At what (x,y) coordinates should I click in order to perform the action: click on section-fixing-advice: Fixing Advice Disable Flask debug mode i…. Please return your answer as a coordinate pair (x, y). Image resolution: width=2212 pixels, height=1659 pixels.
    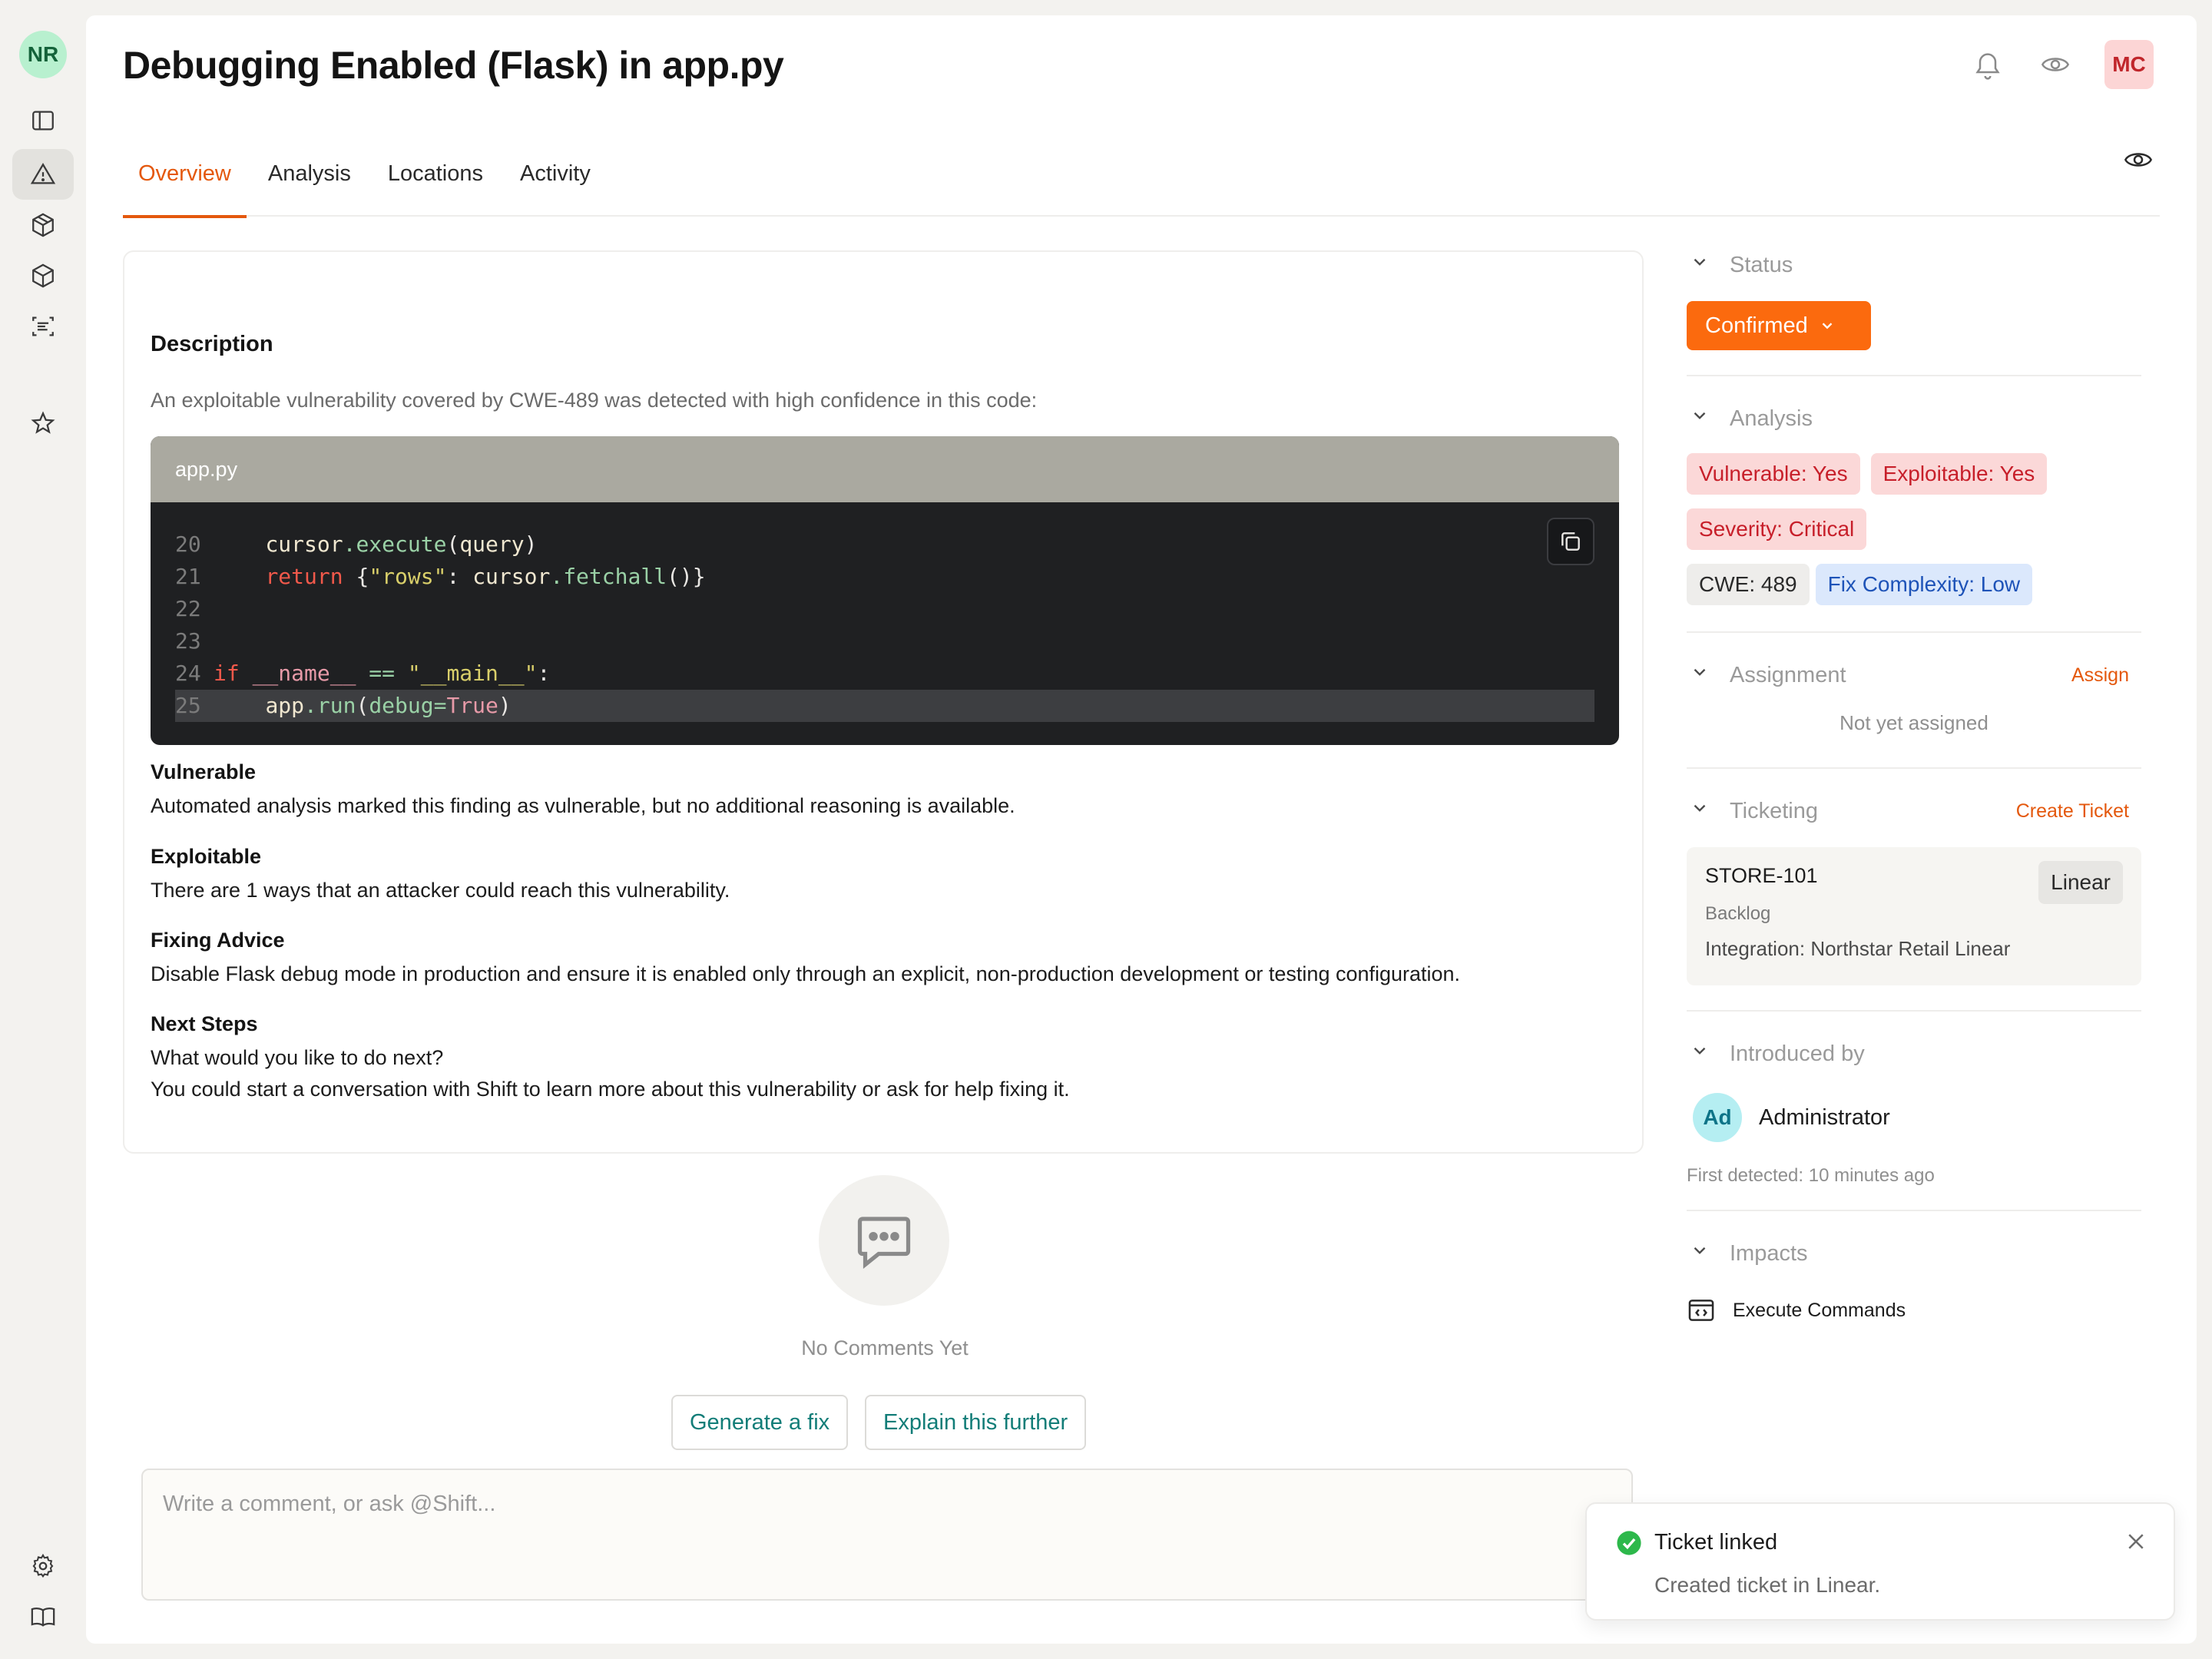
    Looking at the image, I should click on (806, 957).